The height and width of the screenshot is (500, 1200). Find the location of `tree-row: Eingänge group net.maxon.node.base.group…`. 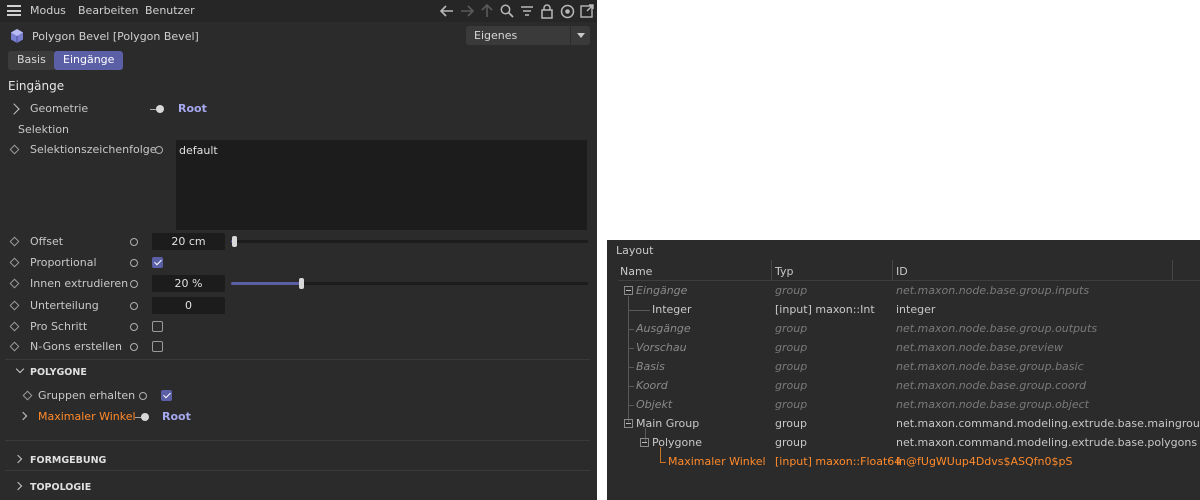

tree-row: Eingänge group net.maxon.node.base.group… is located at coordinates (903, 290).